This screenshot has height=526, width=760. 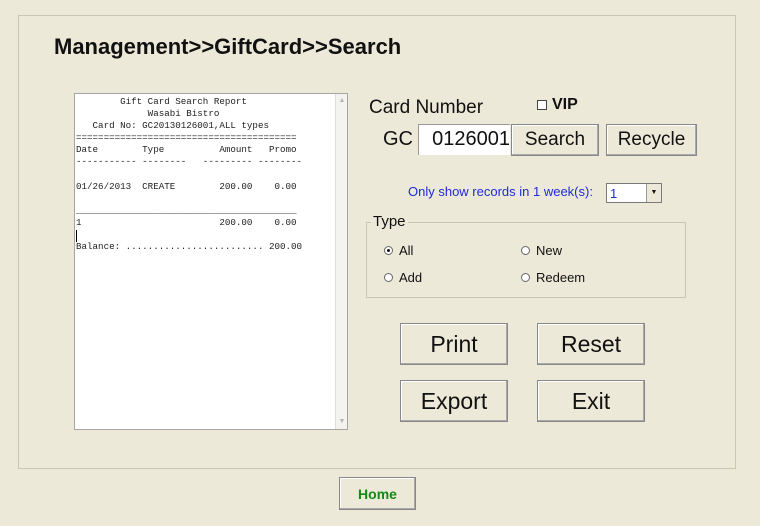 What do you see at coordinates (377, 493) in the screenshot?
I see `home-button: Home` at bounding box center [377, 493].